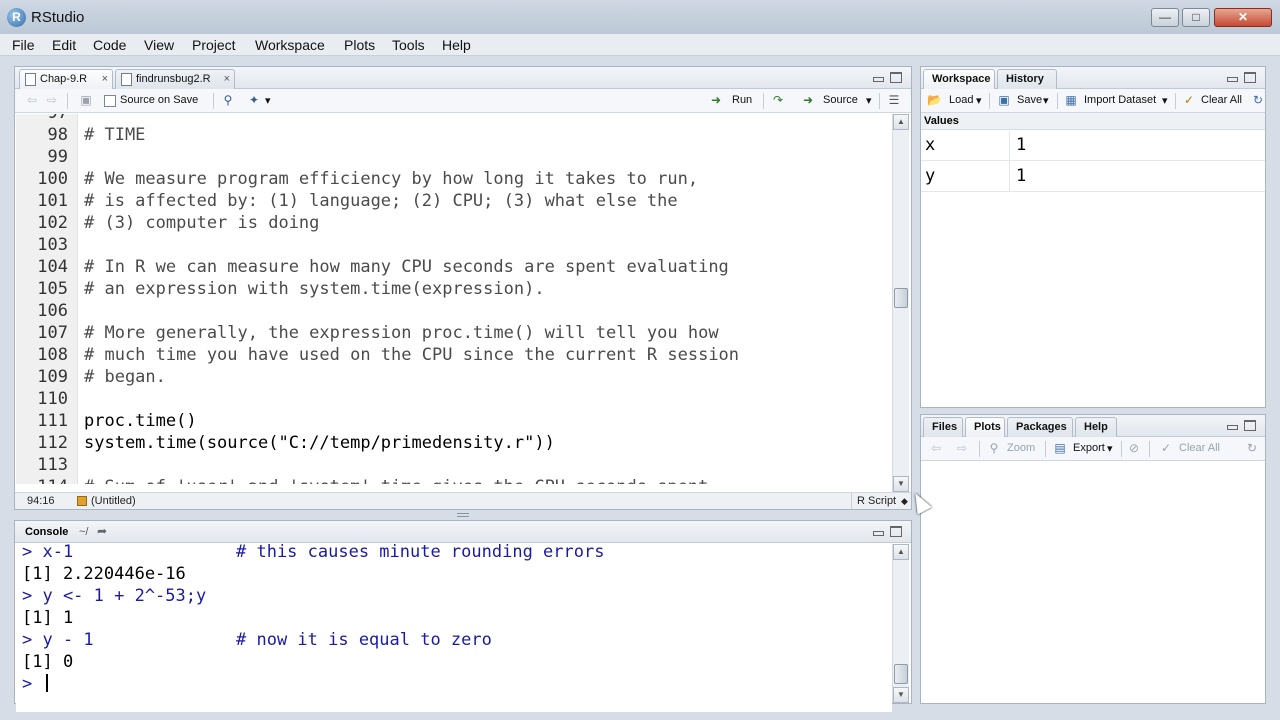  I want to click on menu-edit: Edit, so click(64, 45).